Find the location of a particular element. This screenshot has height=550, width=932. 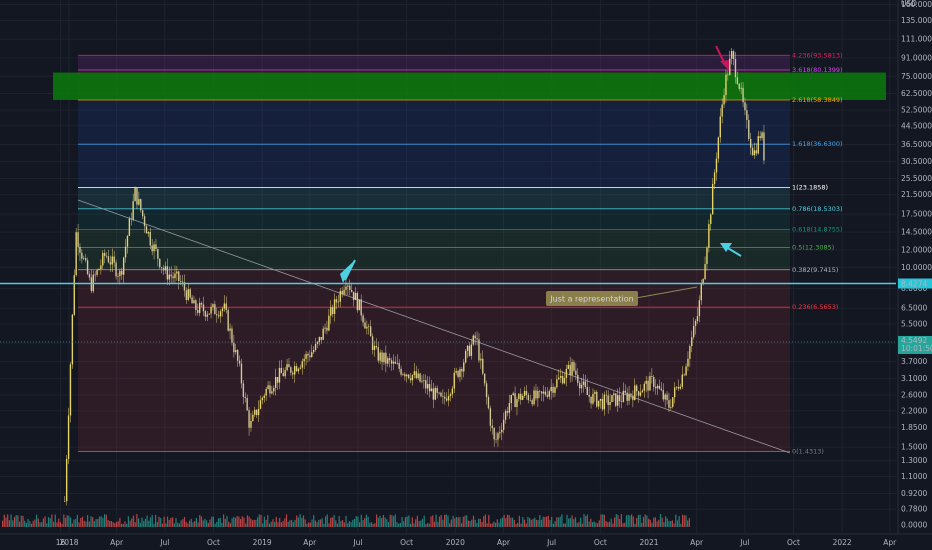

time-tick-label: Jul is located at coordinates (164, 542).